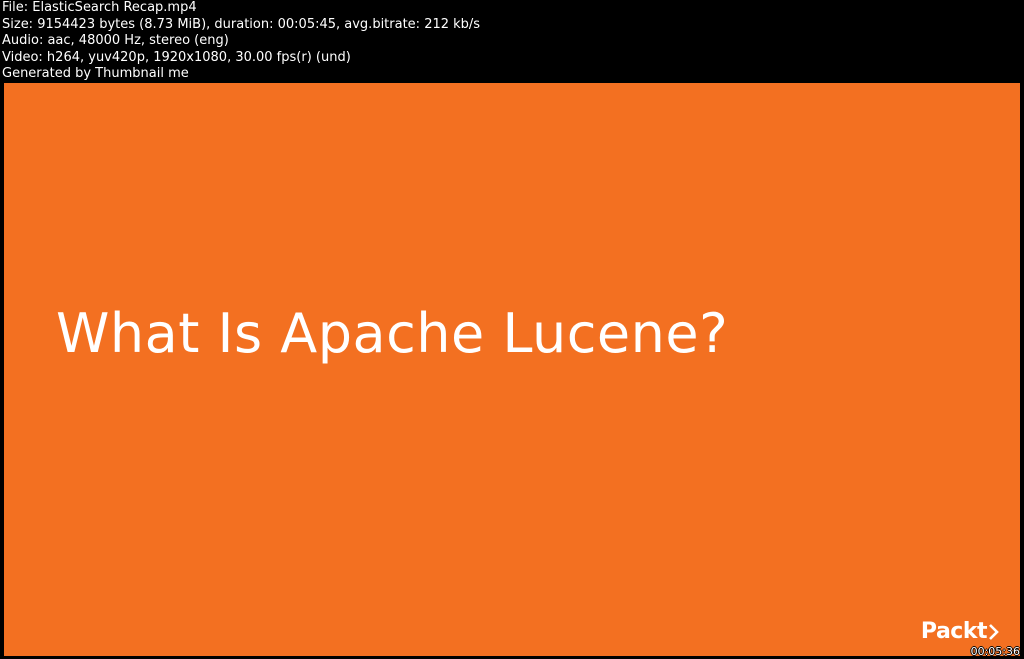 This screenshot has height=659, width=1024. Describe the element at coordinates (99, 7) in the screenshot. I see `file-name-text: File: ElasticSearch Recap.mp4` at that location.